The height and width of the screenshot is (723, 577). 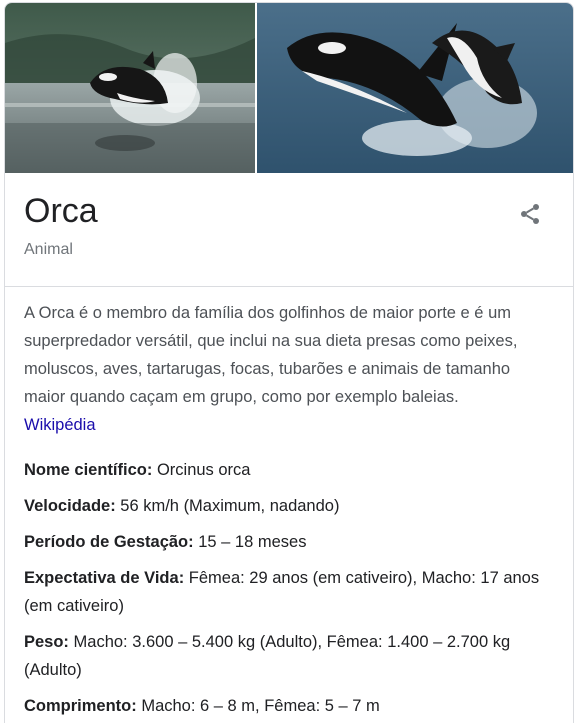 I want to click on fact-label: Nome científico:, so click(x=88, y=470).